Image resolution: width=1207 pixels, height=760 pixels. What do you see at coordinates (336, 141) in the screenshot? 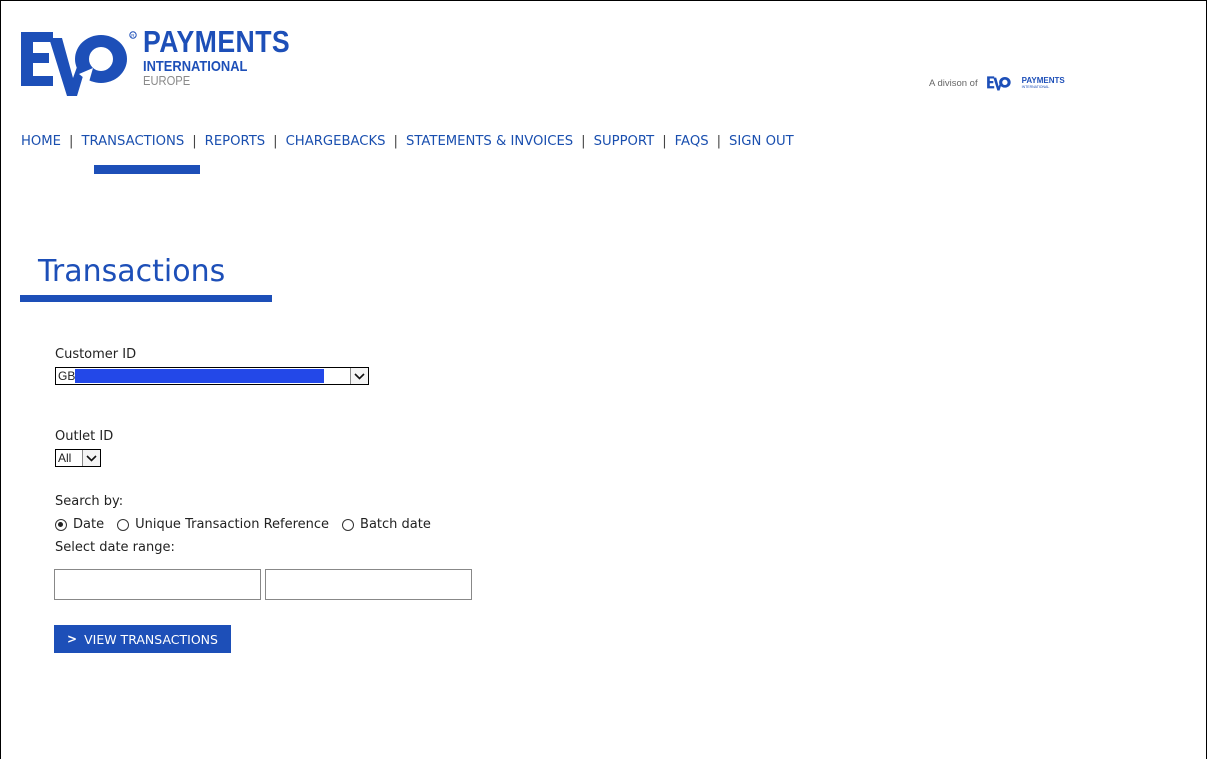
I see `nav-chargebacks: CHARGEBACKS` at bounding box center [336, 141].